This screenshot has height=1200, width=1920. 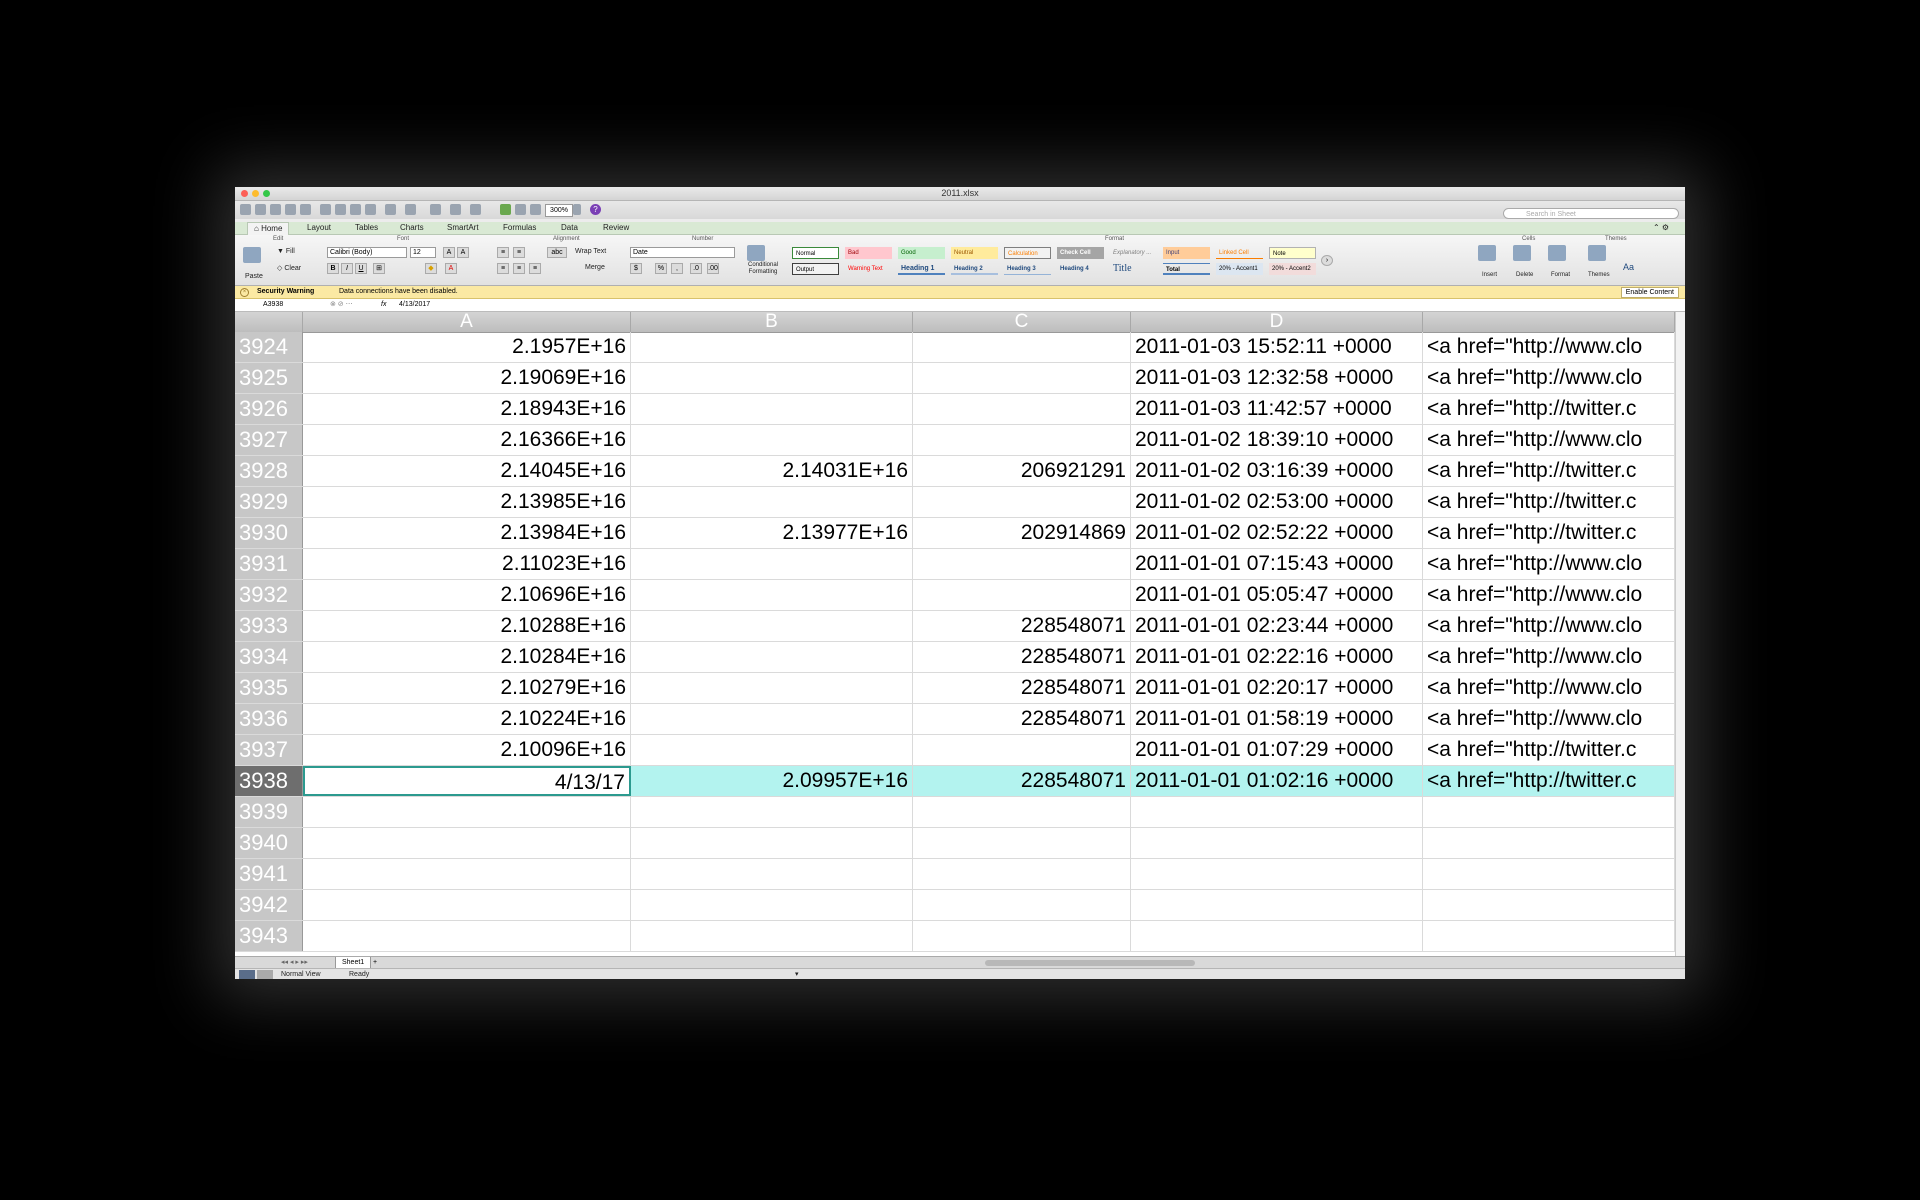 I want to click on style-accent1: 20% - Accent1, so click(x=1239, y=269).